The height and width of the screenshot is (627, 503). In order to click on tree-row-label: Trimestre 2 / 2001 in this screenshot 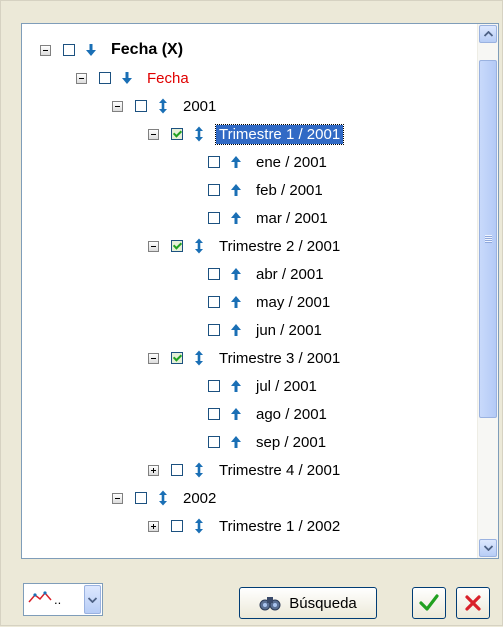, I will do `click(280, 246)`.